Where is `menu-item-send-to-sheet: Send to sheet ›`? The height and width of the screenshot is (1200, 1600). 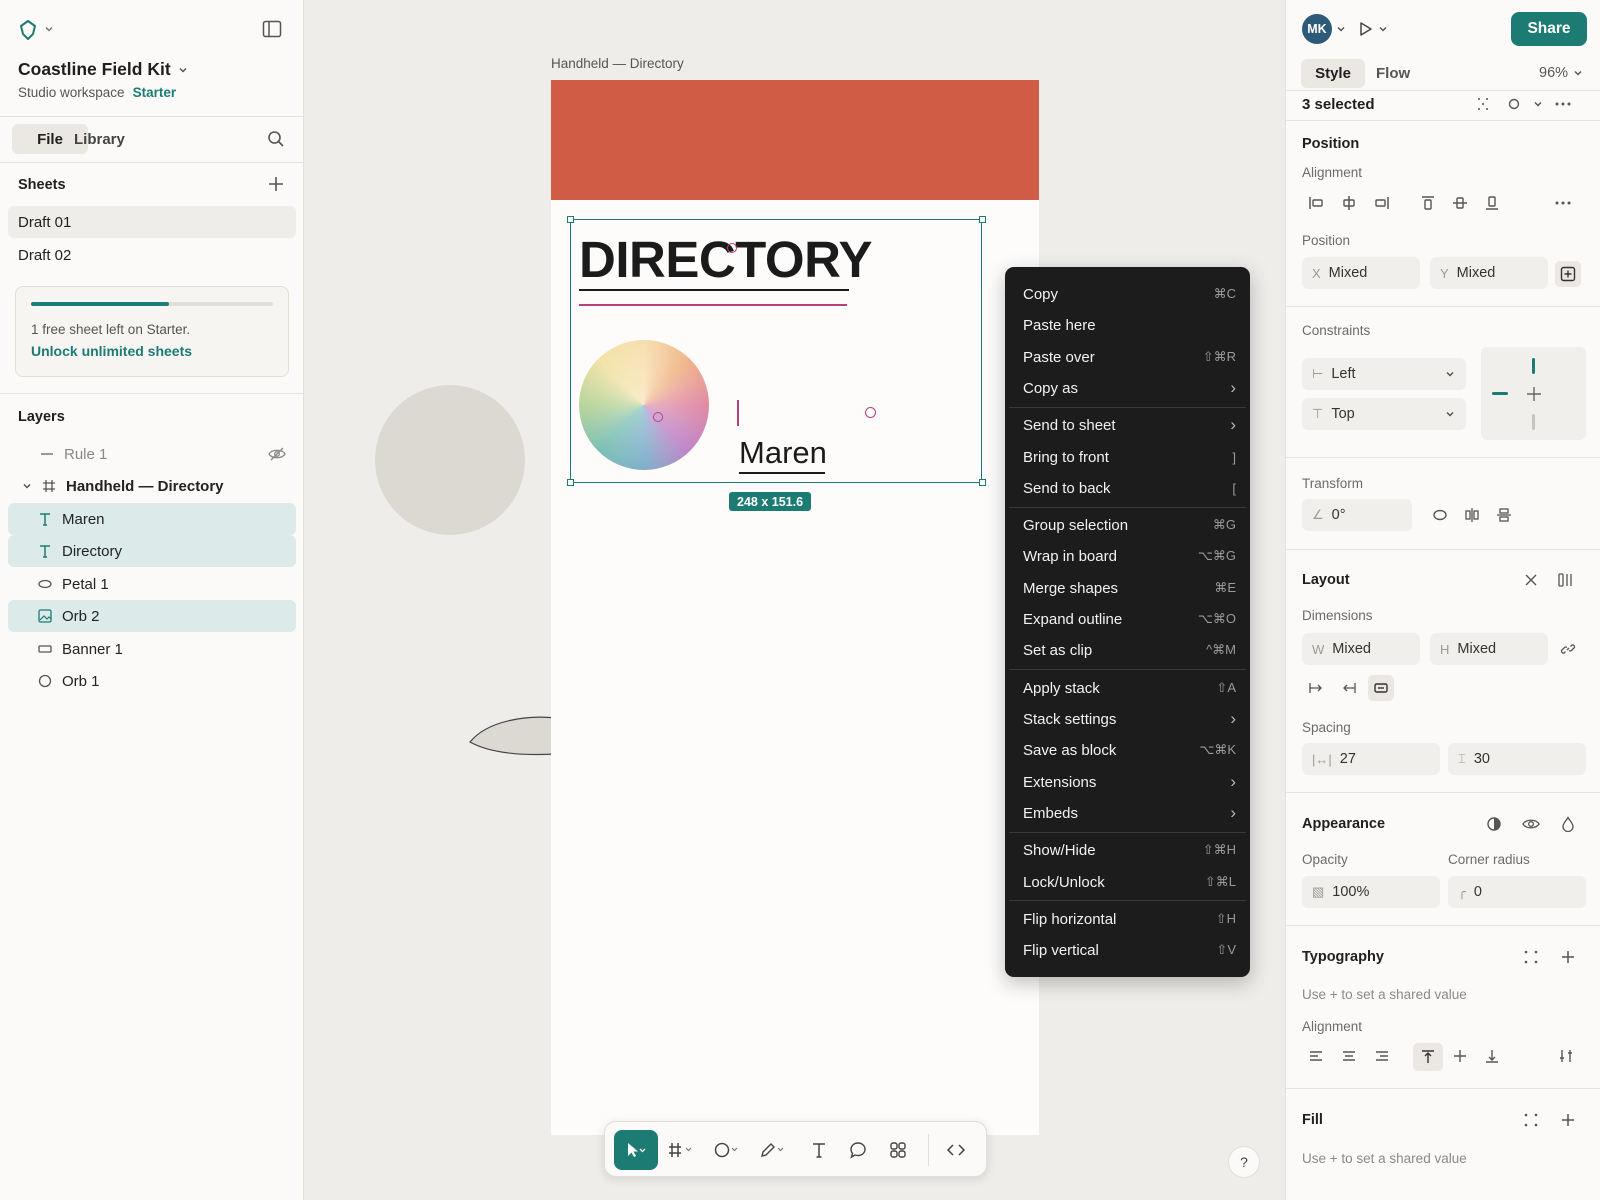
menu-item-send-to-sheet: Send to sheet › is located at coordinates (1127, 425).